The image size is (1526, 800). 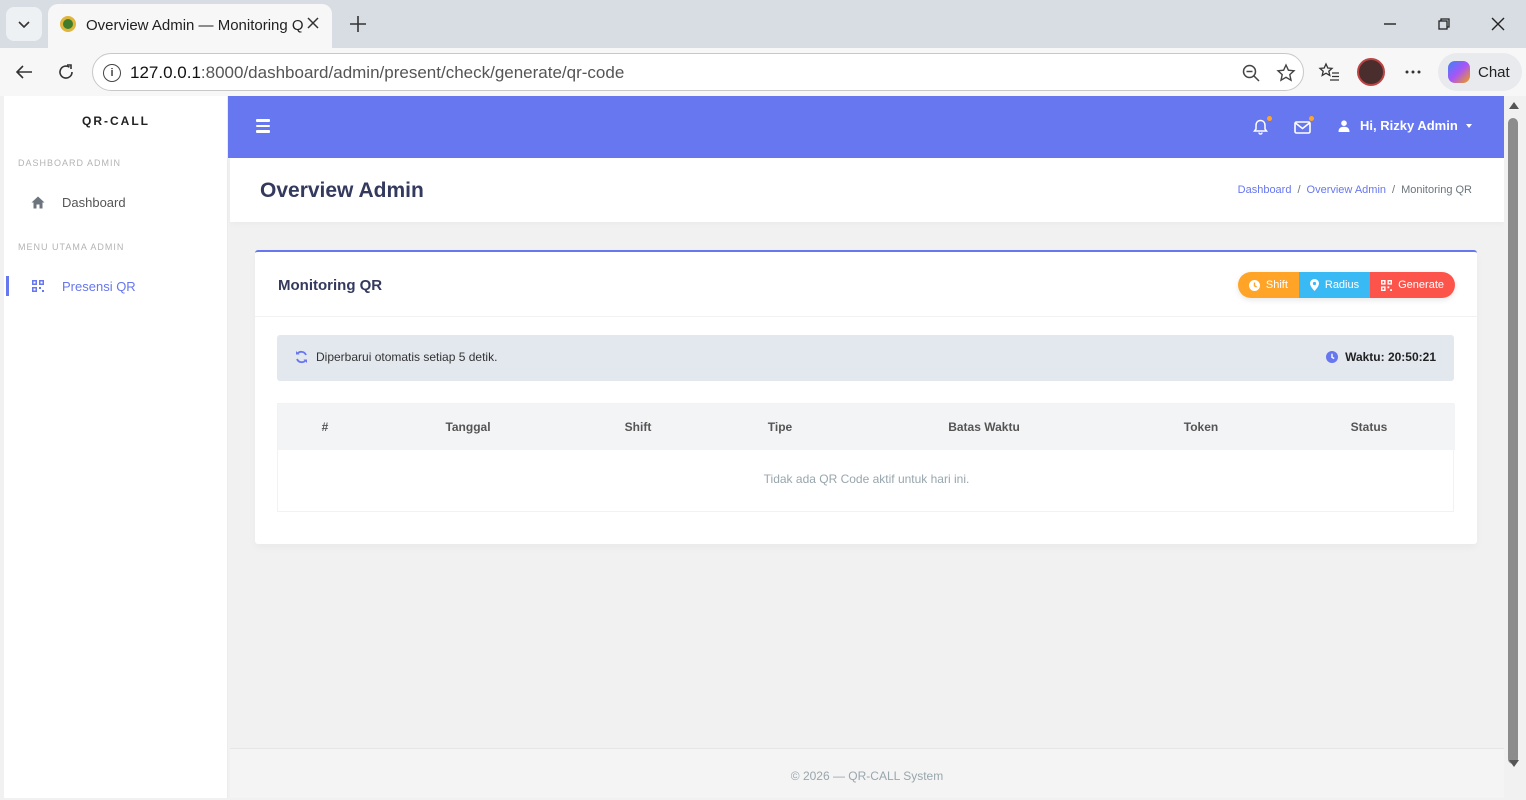 I want to click on profile-avatar, so click(x=1371, y=72).